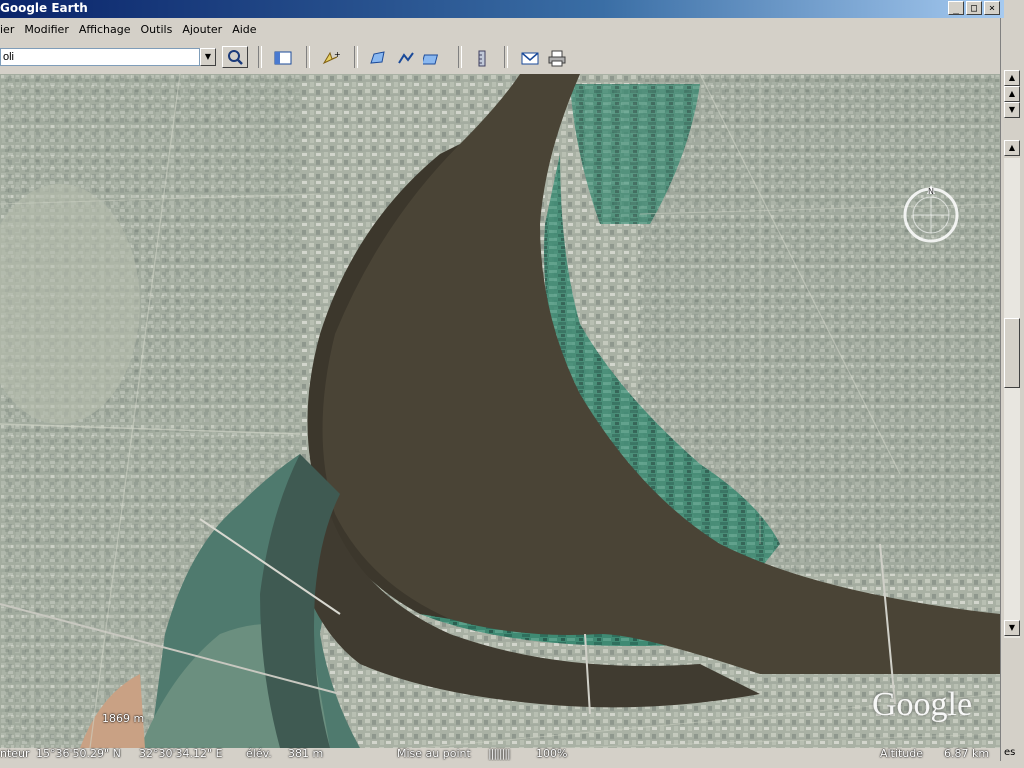 This screenshot has height=768, width=1024. I want to click on print-icon, so click(557, 58).